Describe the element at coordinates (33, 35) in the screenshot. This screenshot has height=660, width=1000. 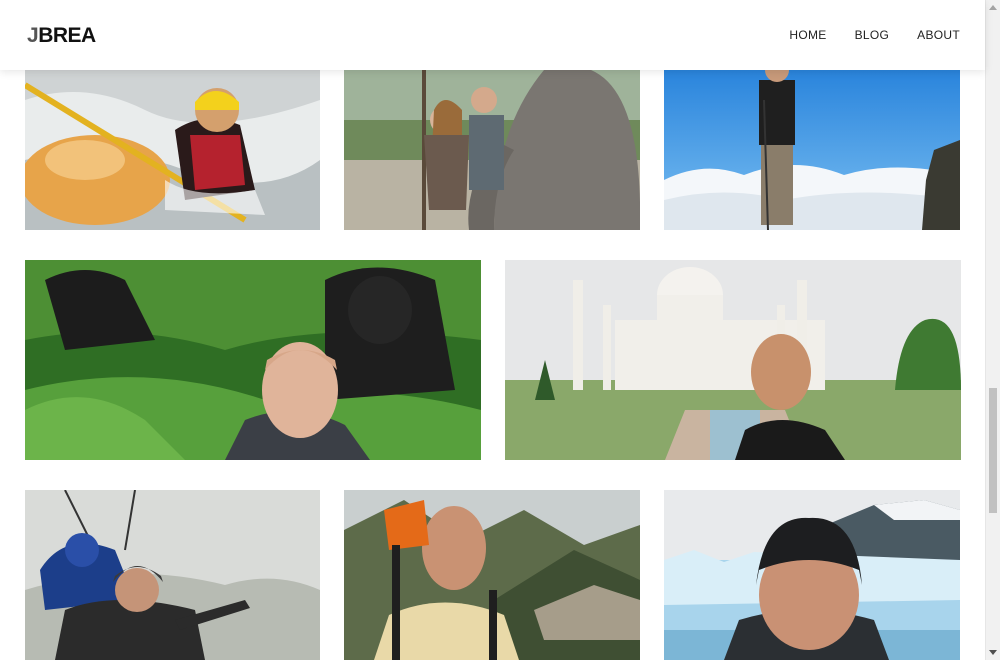
I see `logo-initial: J` at that location.